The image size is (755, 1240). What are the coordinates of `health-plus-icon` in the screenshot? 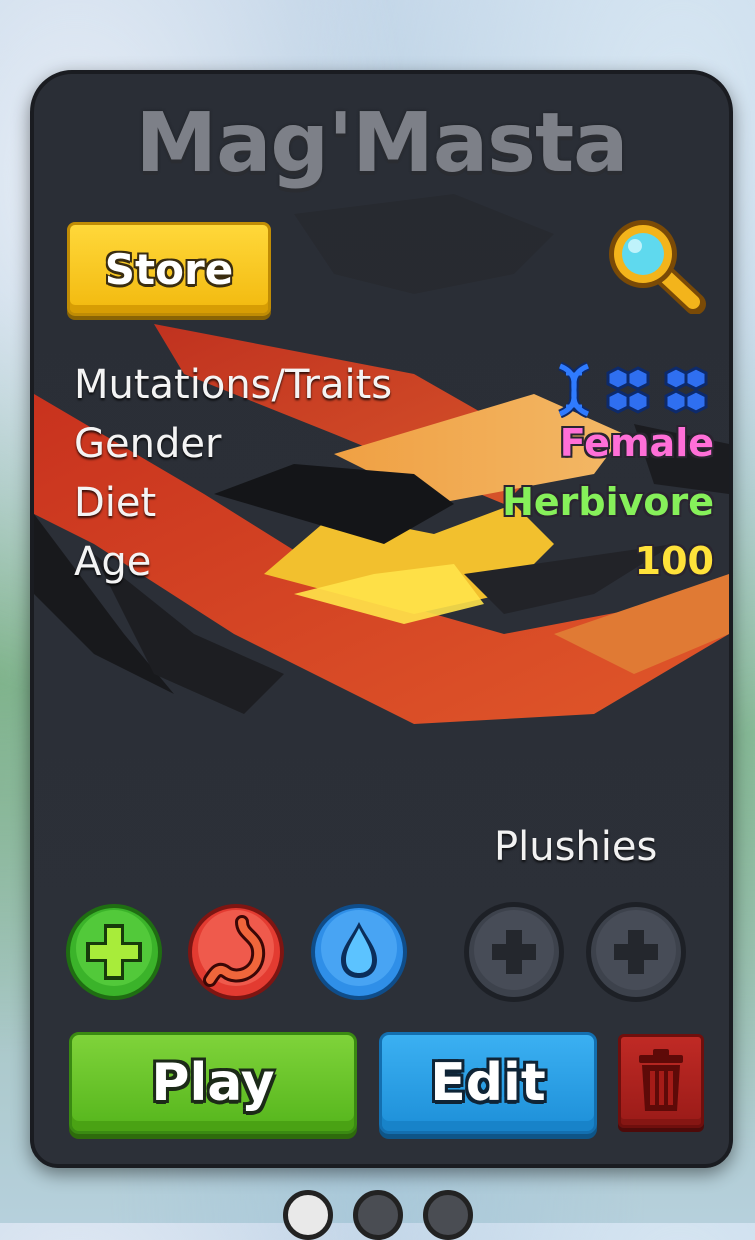 It's located at (114, 952).